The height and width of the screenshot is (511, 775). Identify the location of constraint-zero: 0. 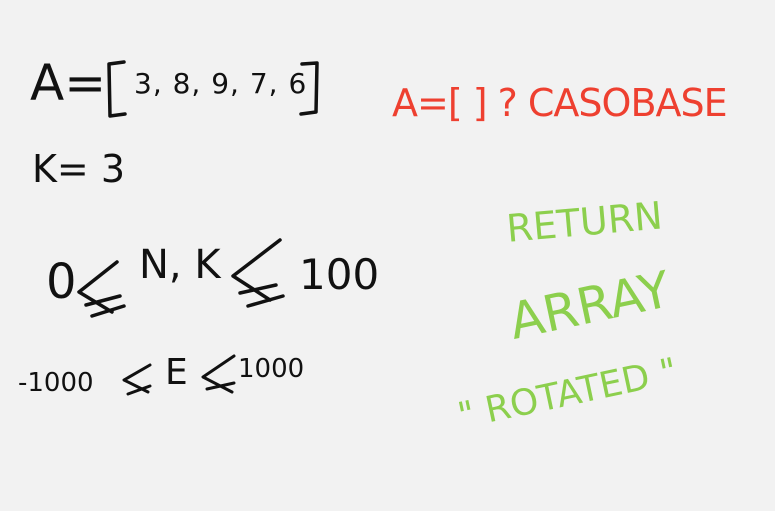
(61, 282).